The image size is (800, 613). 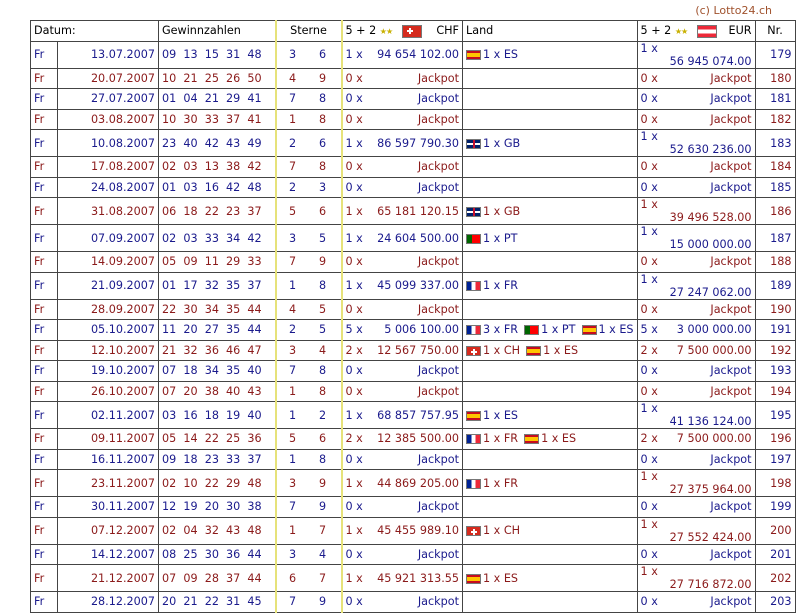 I want to click on land-text: 1 x ES, so click(x=561, y=350).